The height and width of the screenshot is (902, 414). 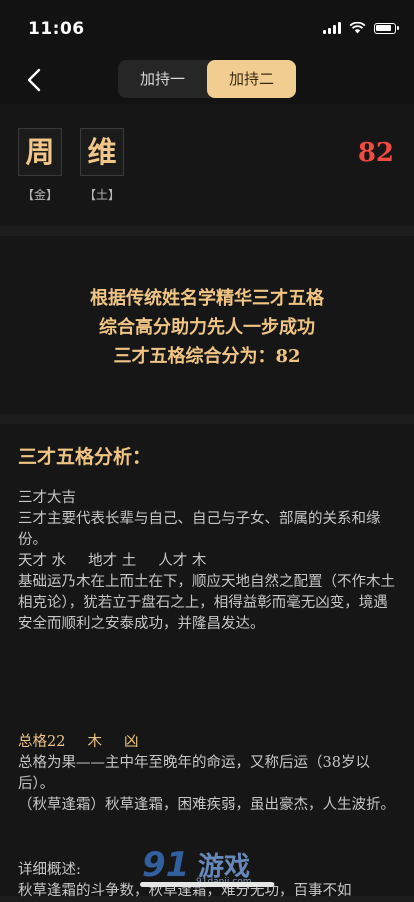 What do you see at coordinates (39, 195) in the screenshot?
I see `char-element: 【金】` at bounding box center [39, 195].